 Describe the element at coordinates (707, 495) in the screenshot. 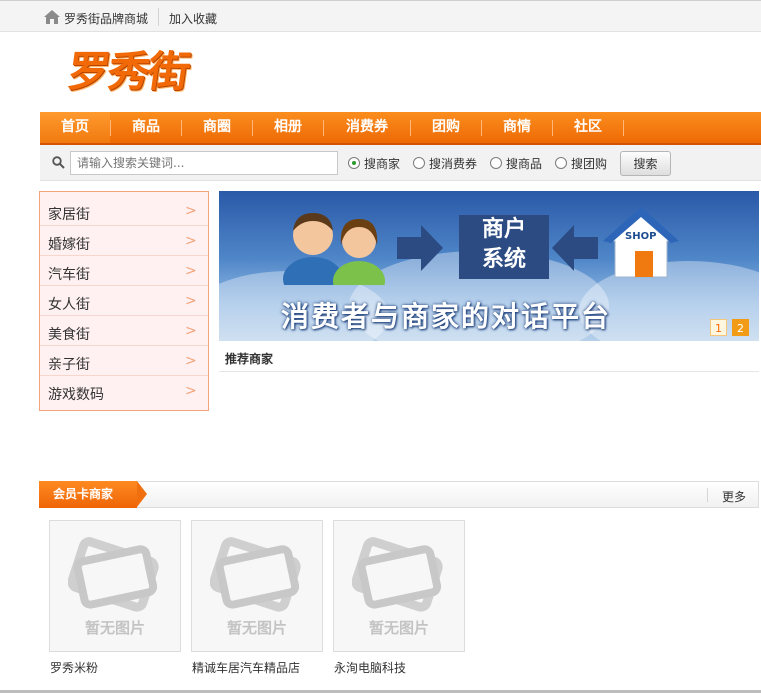

I see `more-divider` at that location.